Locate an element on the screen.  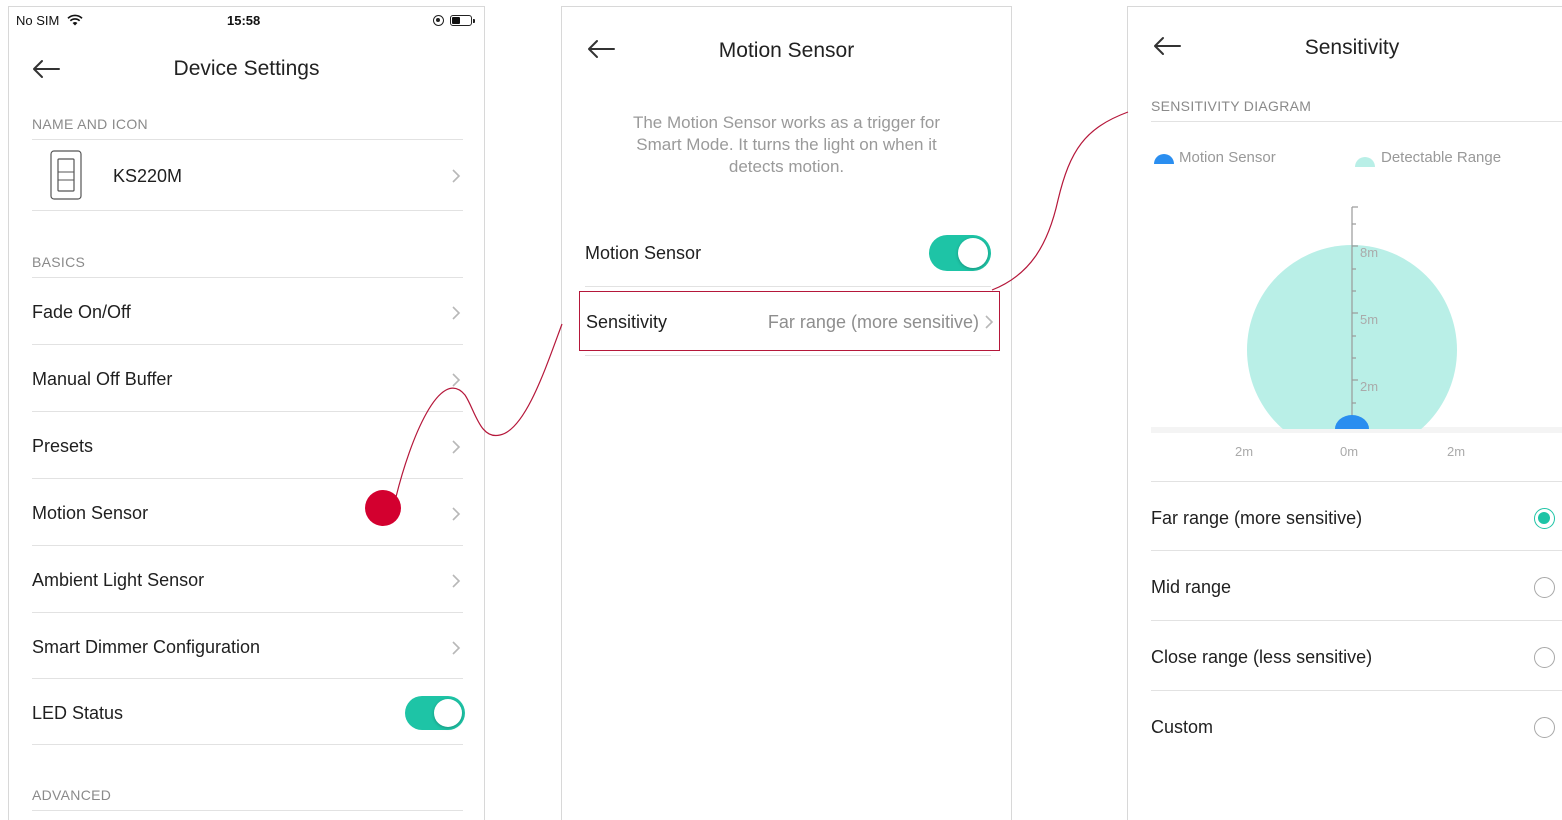
sensitivity-value: Far range (more sensitive) is located at coordinates (873, 322).